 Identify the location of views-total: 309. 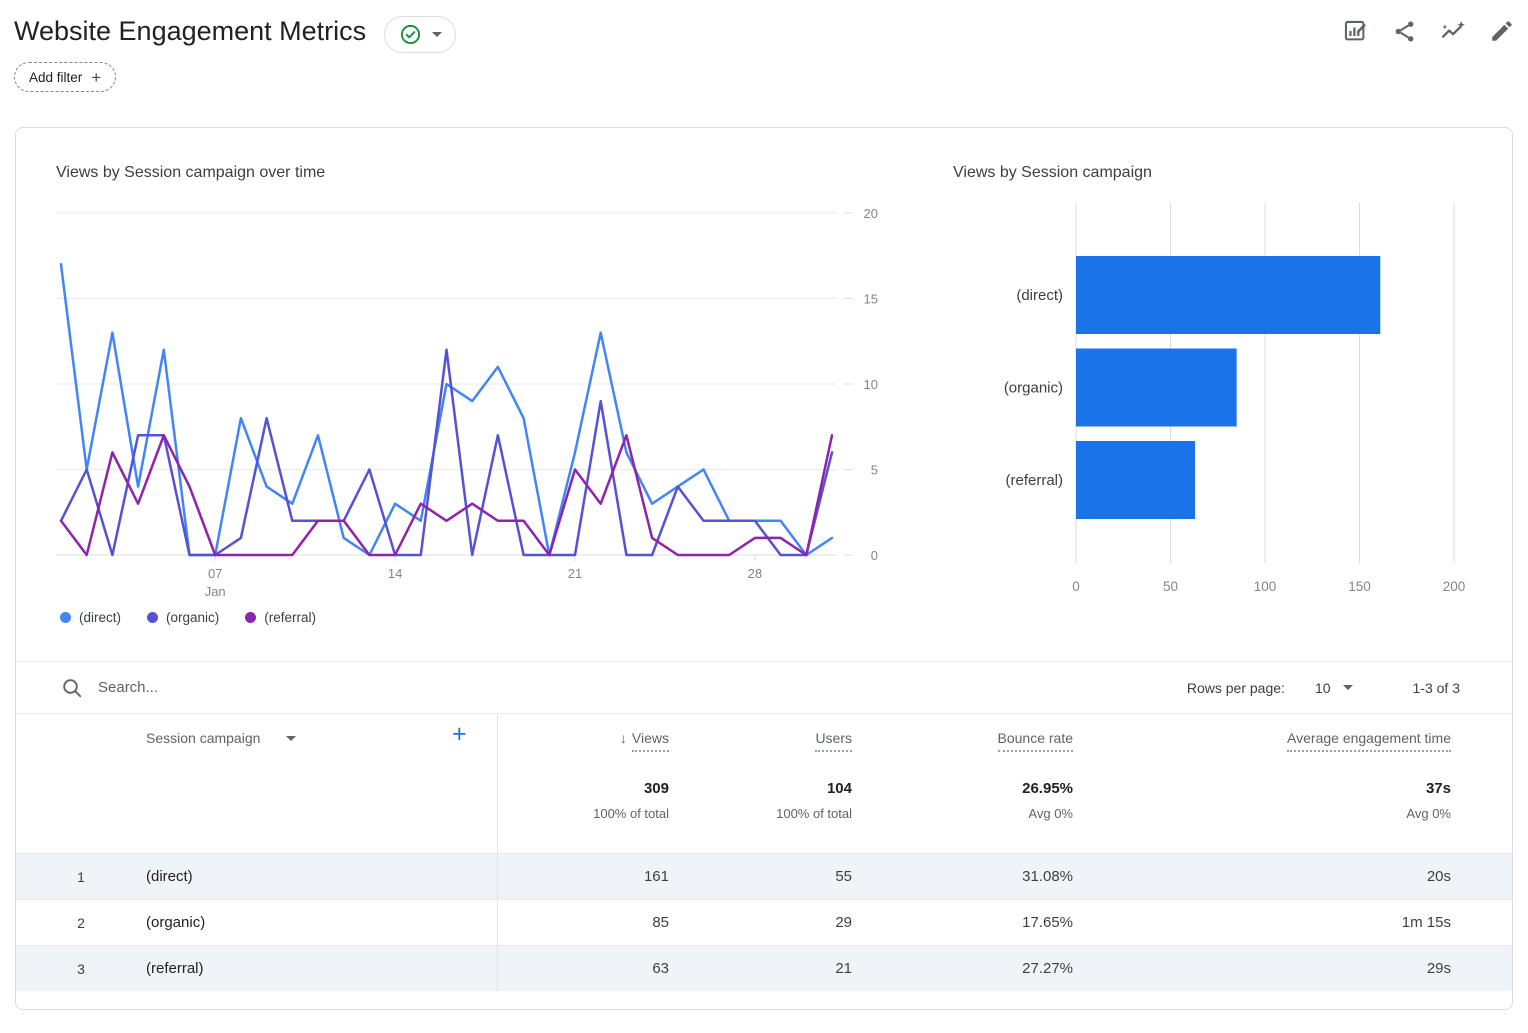
(656, 788).